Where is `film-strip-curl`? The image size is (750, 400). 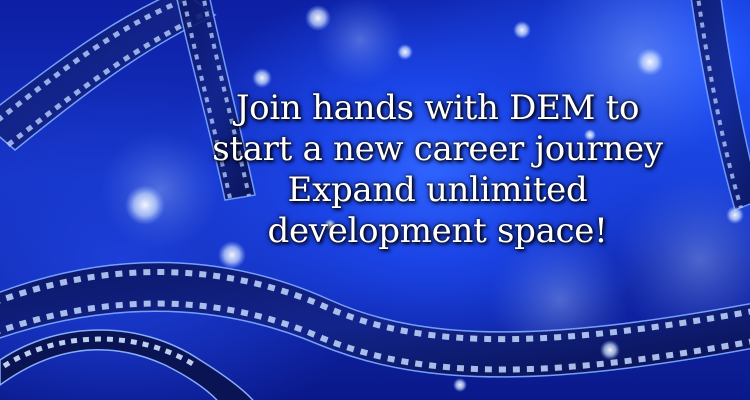
film-strip-curl is located at coordinates (127, 364).